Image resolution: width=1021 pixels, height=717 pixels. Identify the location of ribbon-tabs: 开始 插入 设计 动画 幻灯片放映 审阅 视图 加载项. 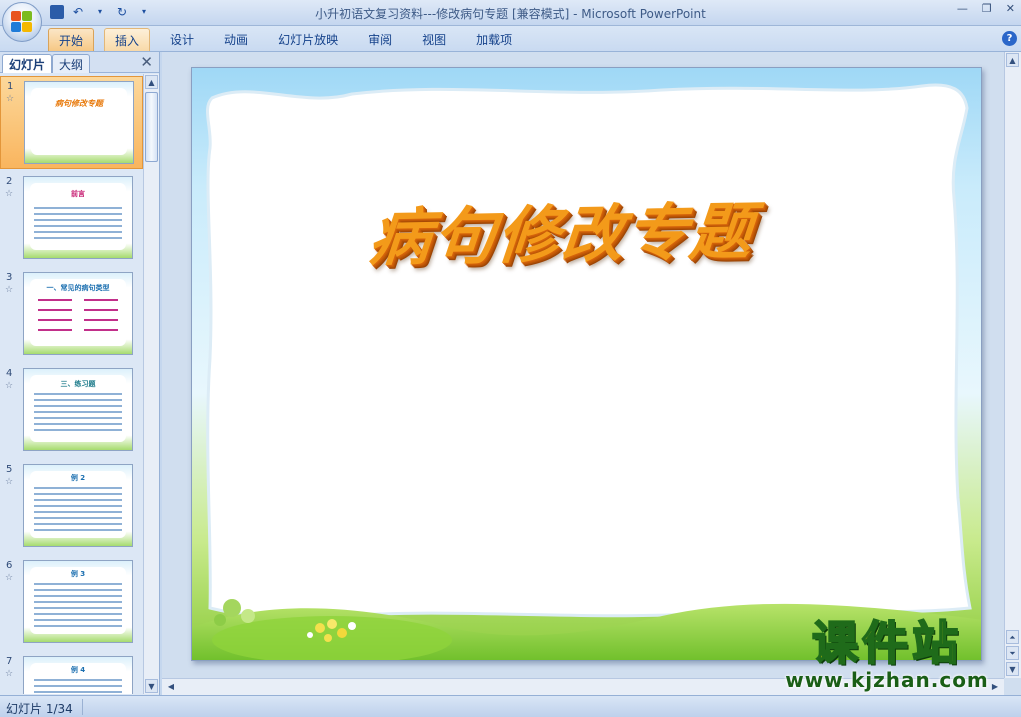
(290, 39).